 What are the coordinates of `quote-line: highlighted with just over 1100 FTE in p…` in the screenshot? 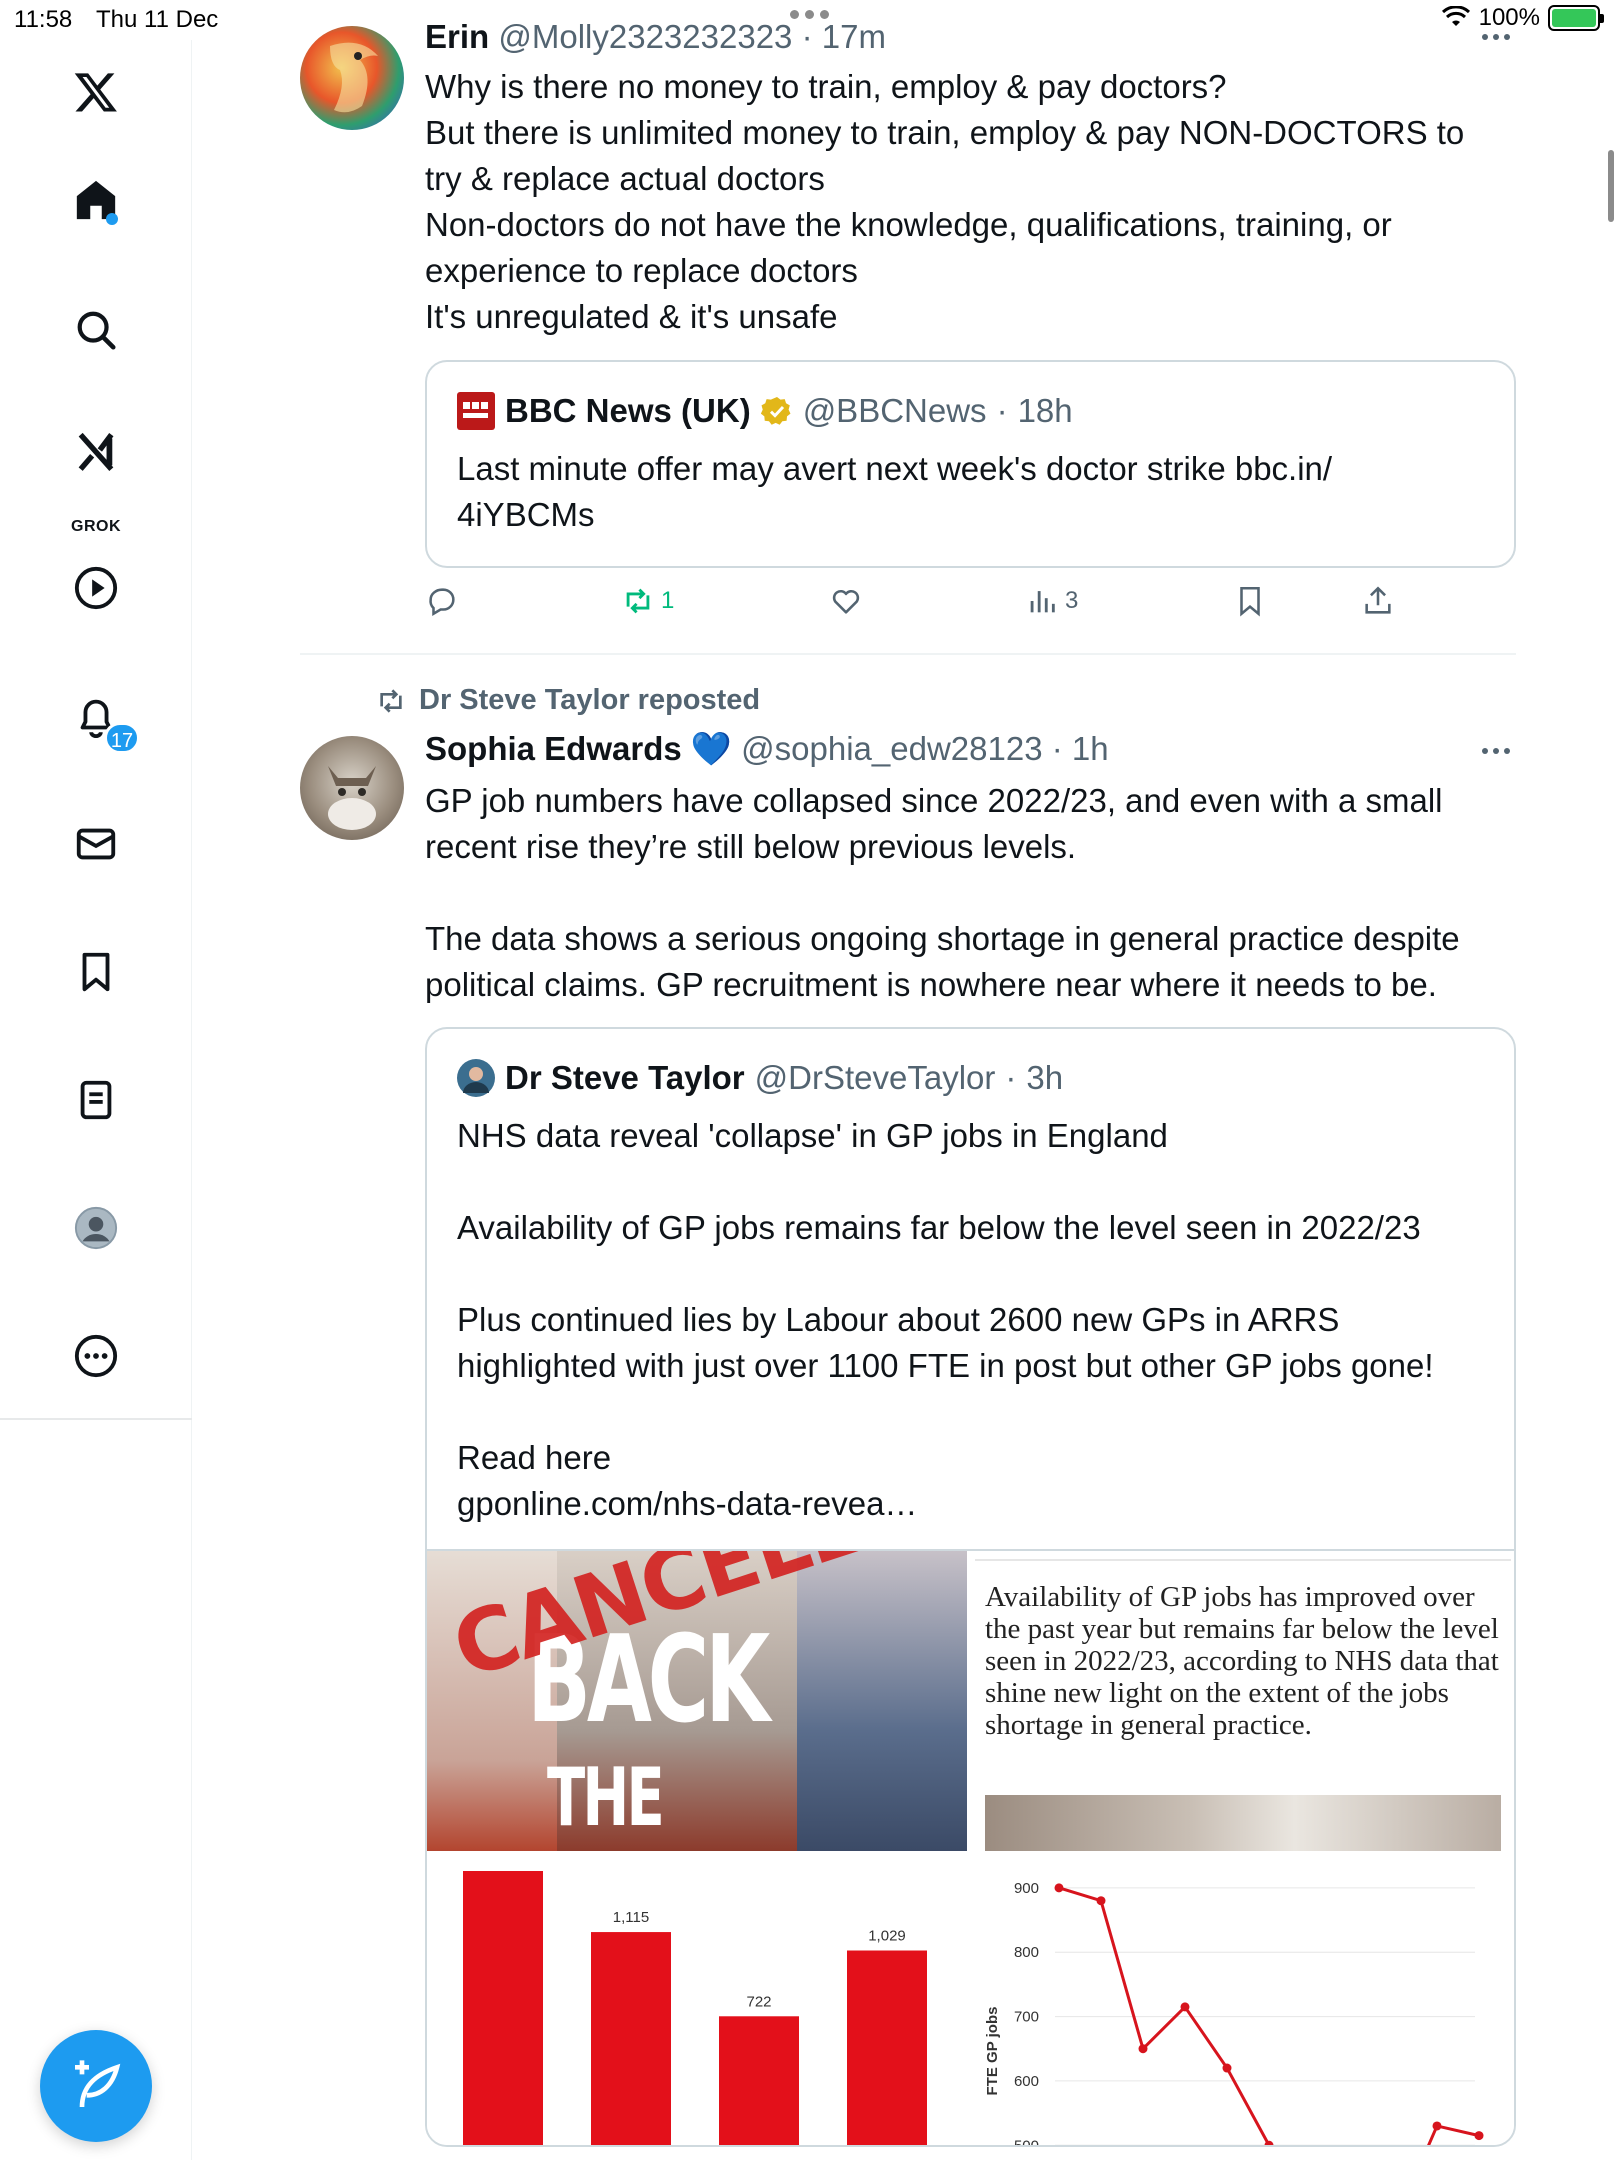 It's located at (945, 1365).